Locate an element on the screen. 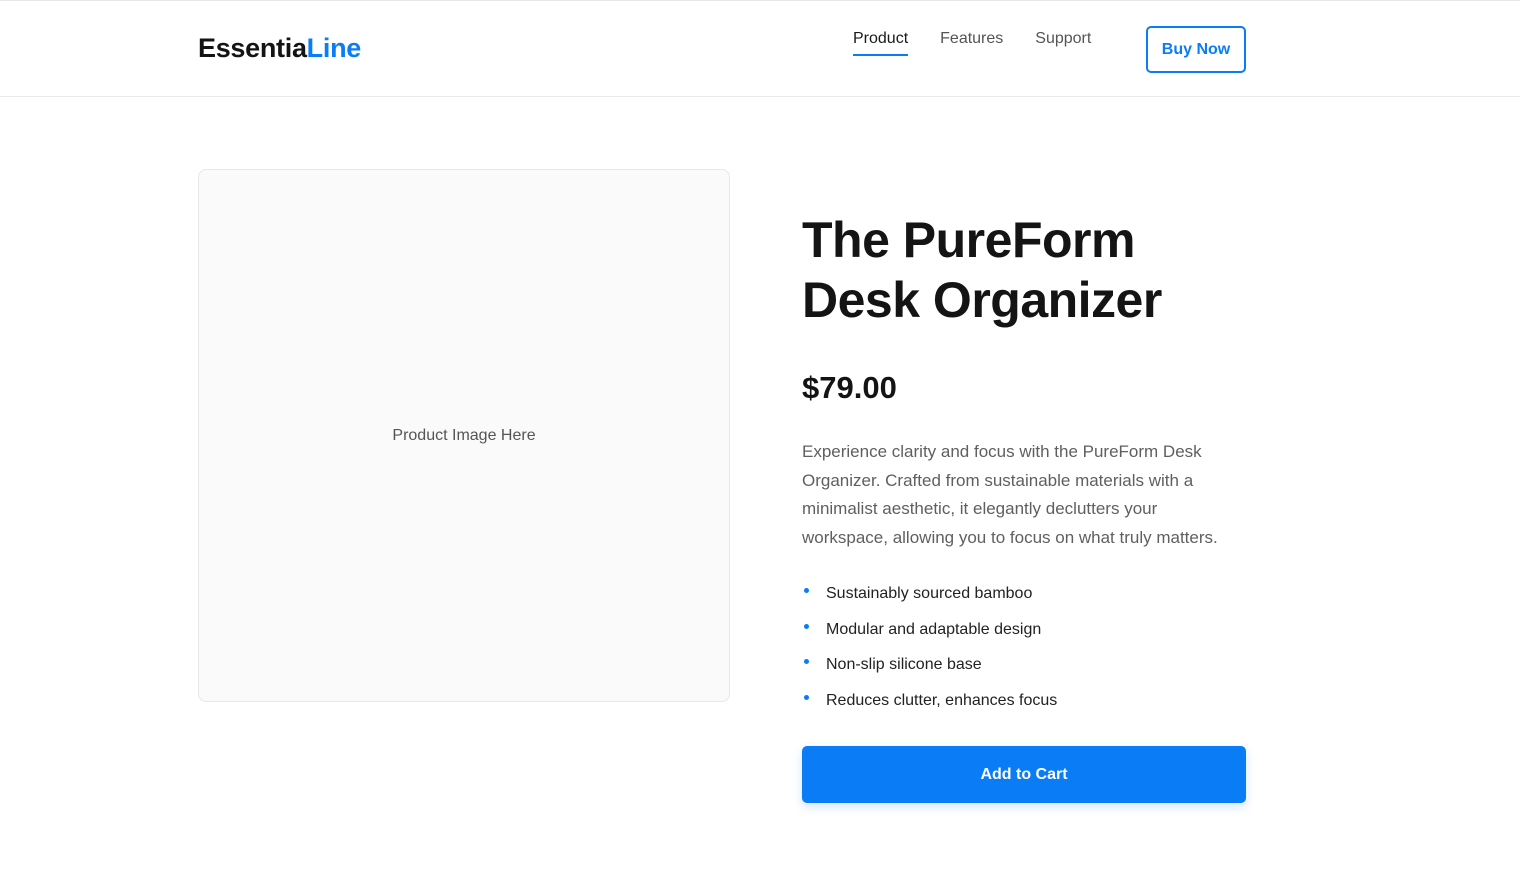 The height and width of the screenshot is (890, 1520). logo-text-accent: Line is located at coordinates (334, 48).